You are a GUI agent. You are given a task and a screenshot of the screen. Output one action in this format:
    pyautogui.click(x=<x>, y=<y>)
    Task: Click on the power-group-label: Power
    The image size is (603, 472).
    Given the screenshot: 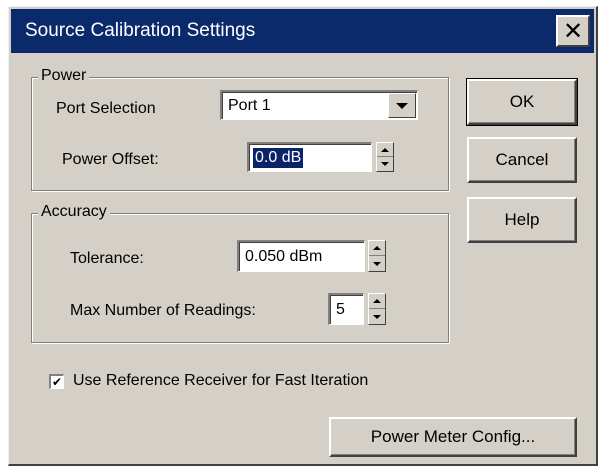 What is the action you would take?
    pyautogui.click(x=64, y=76)
    